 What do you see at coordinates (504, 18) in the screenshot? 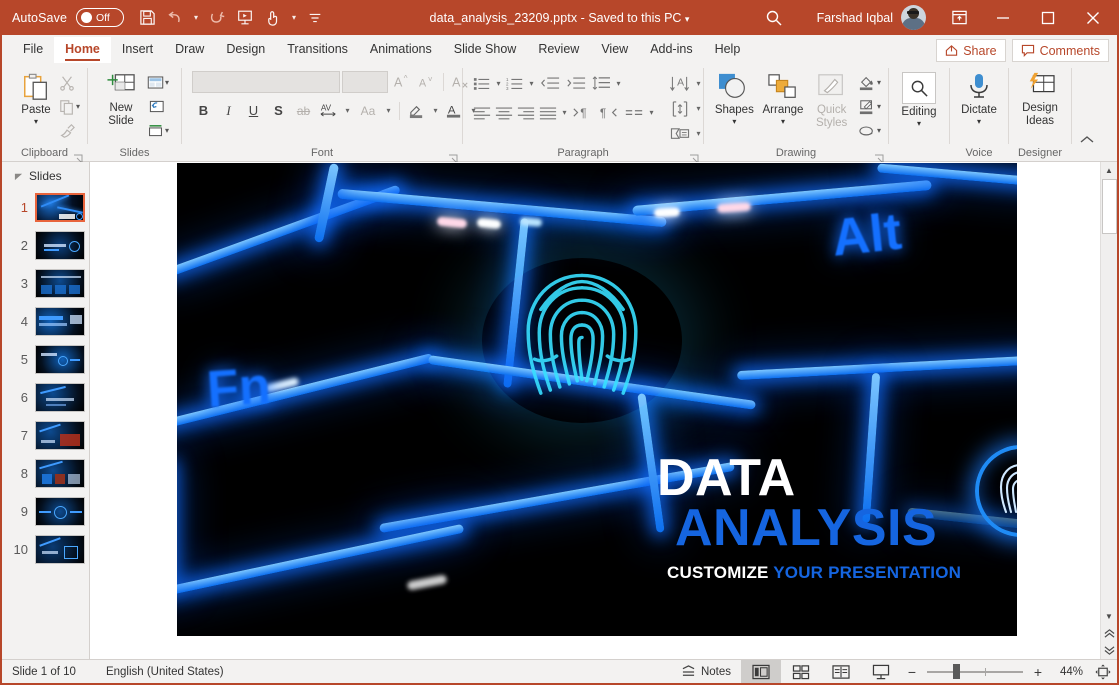
I see `file-name: data_analysis_23209.pptx` at bounding box center [504, 18].